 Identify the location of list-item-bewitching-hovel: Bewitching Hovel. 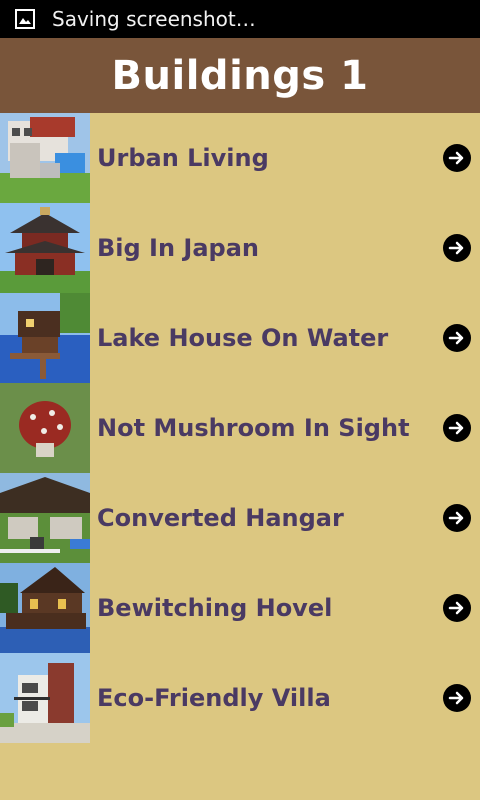
(240, 608).